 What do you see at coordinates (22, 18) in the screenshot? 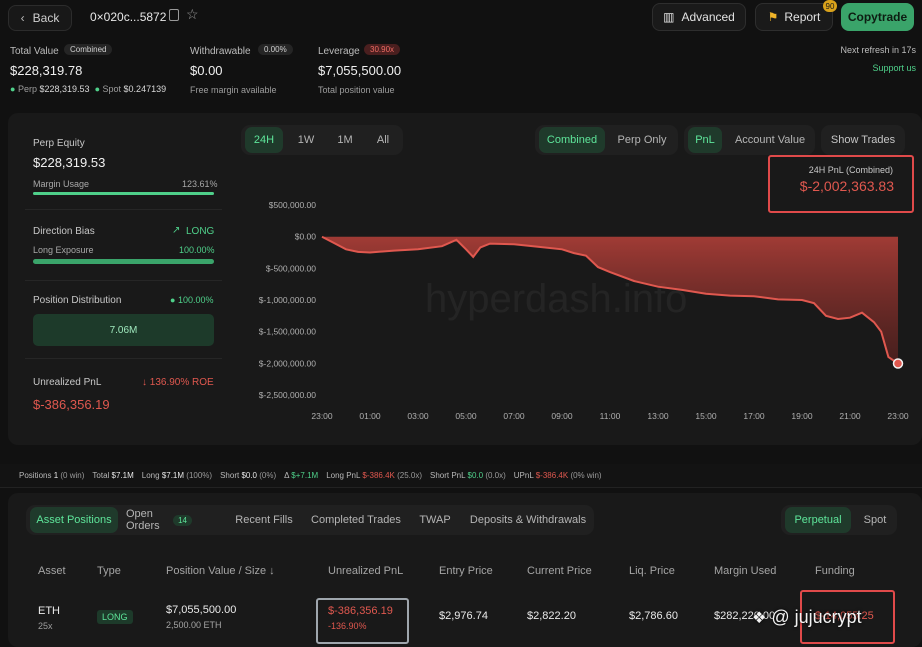
I see `chevron-left-icon: ‹` at bounding box center [22, 18].